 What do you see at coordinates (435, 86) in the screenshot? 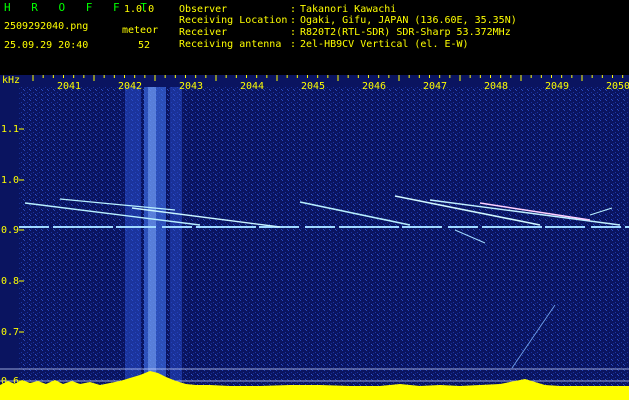
I see `x-tick-label: 2047` at bounding box center [435, 86].